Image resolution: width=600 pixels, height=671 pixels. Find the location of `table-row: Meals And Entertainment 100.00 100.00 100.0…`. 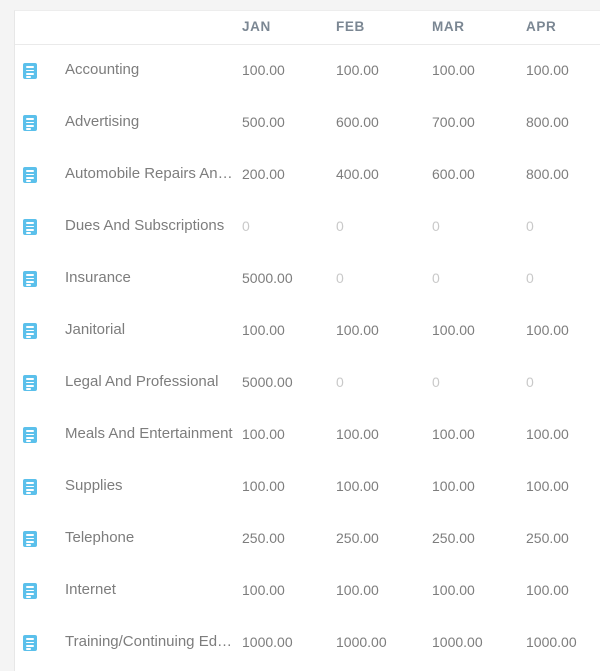

table-row: Meals And Entertainment 100.00 100.00 100.0… is located at coordinates (307, 435).